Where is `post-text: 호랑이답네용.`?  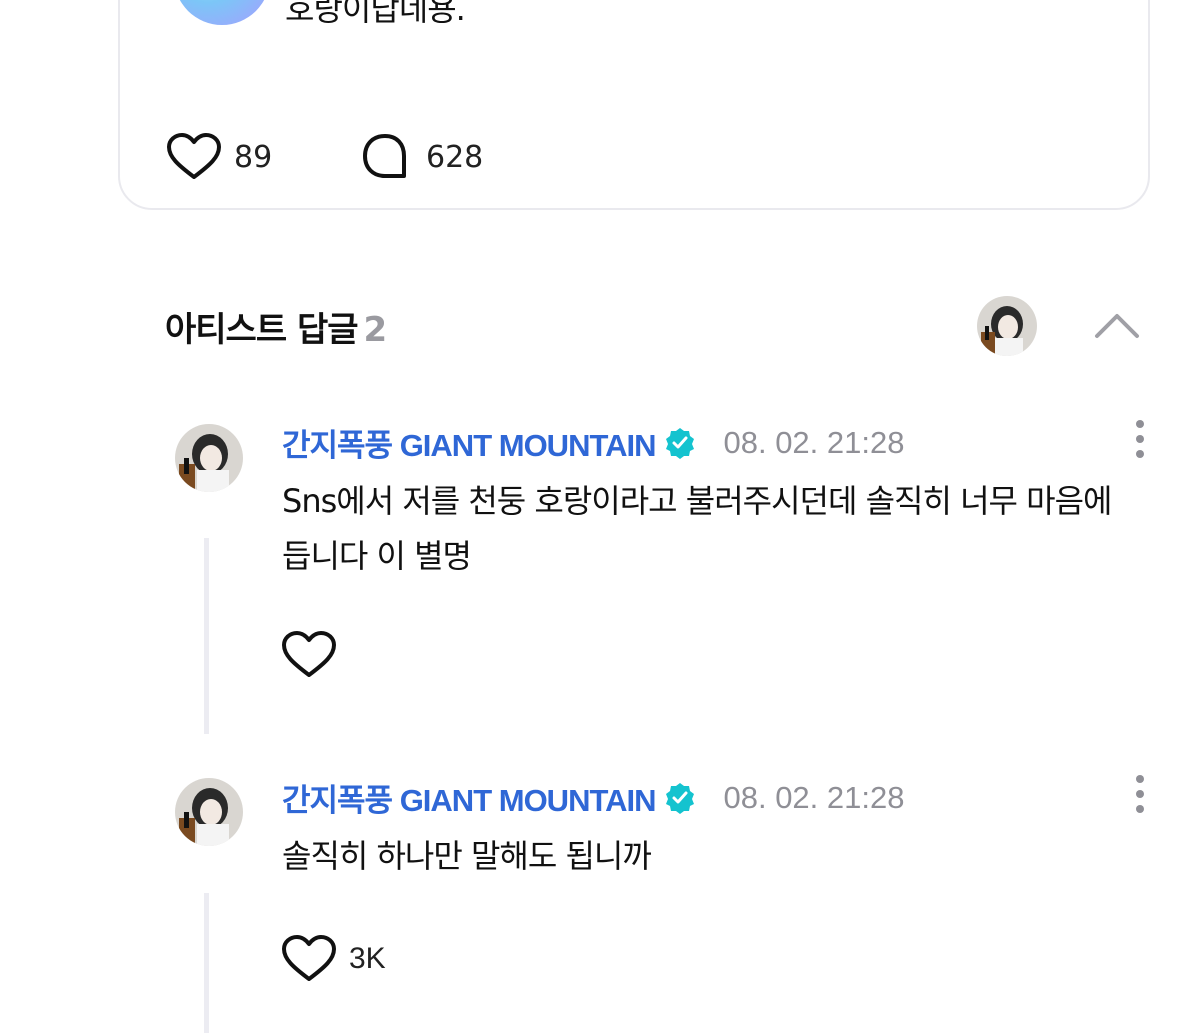 post-text: 호랑이답네용. is located at coordinates (375, 14).